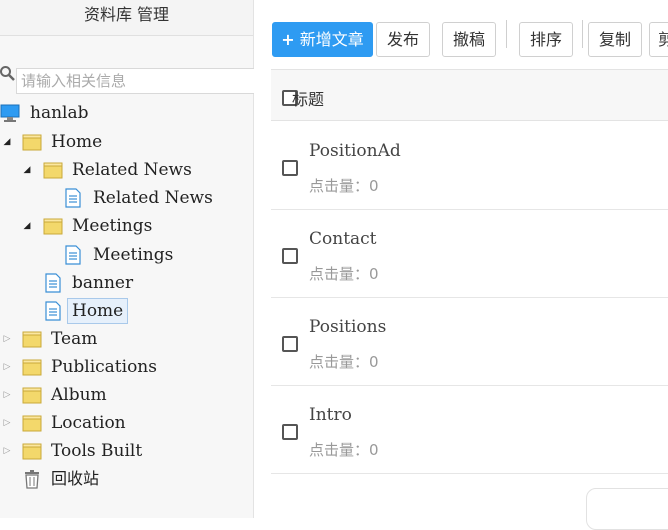 Image resolution: width=668 pixels, height=530 pixels. What do you see at coordinates (355, 151) in the screenshot?
I see `row-title: PositionAd` at bounding box center [355, 151].